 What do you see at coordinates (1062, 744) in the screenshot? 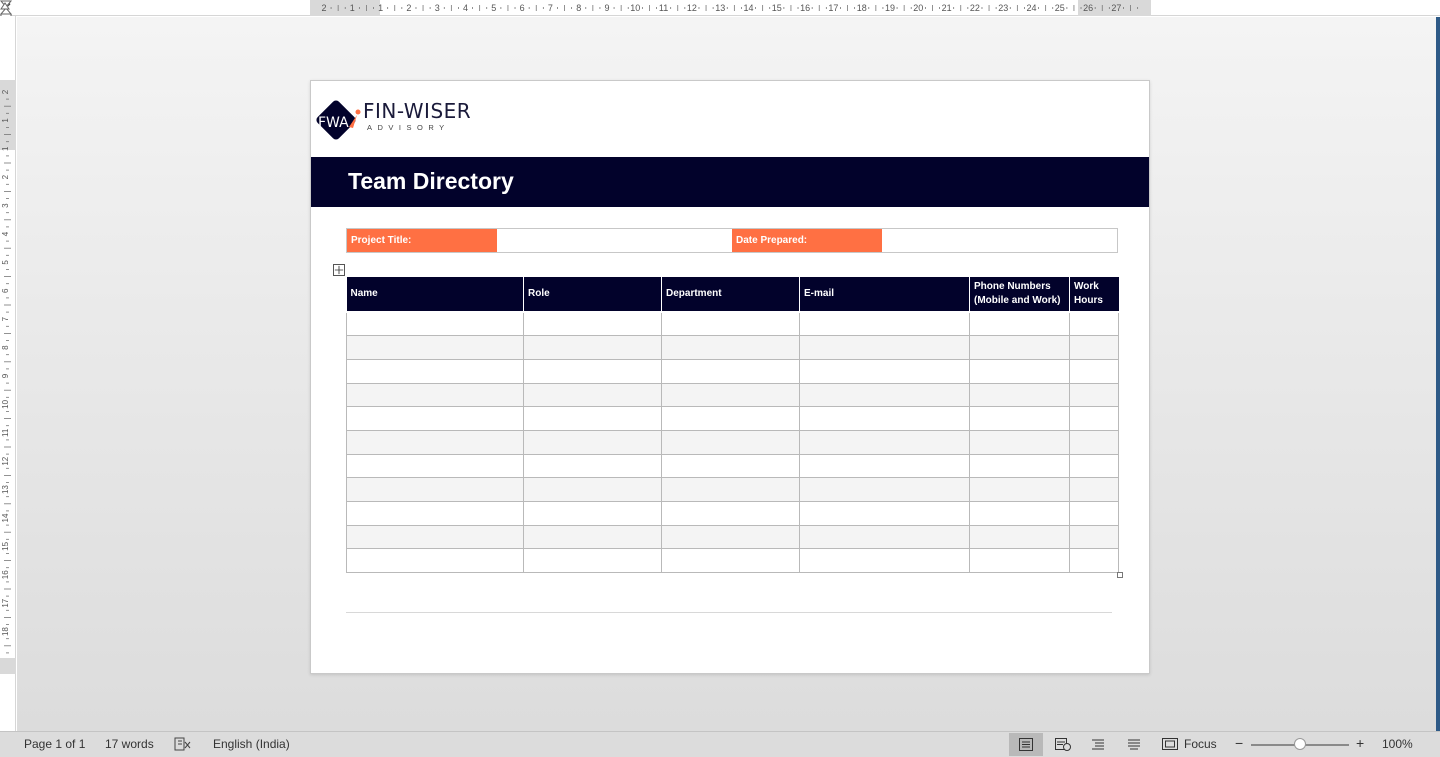
I see `web-layout-button` at bounding box center [1062, 744].